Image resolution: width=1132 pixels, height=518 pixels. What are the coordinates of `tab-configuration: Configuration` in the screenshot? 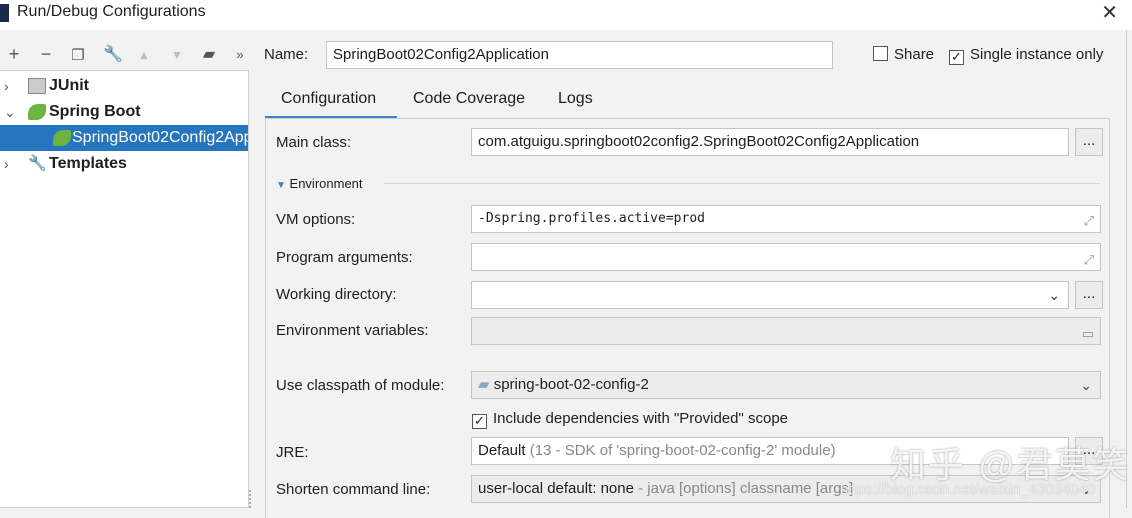 It's located at (328, 99).